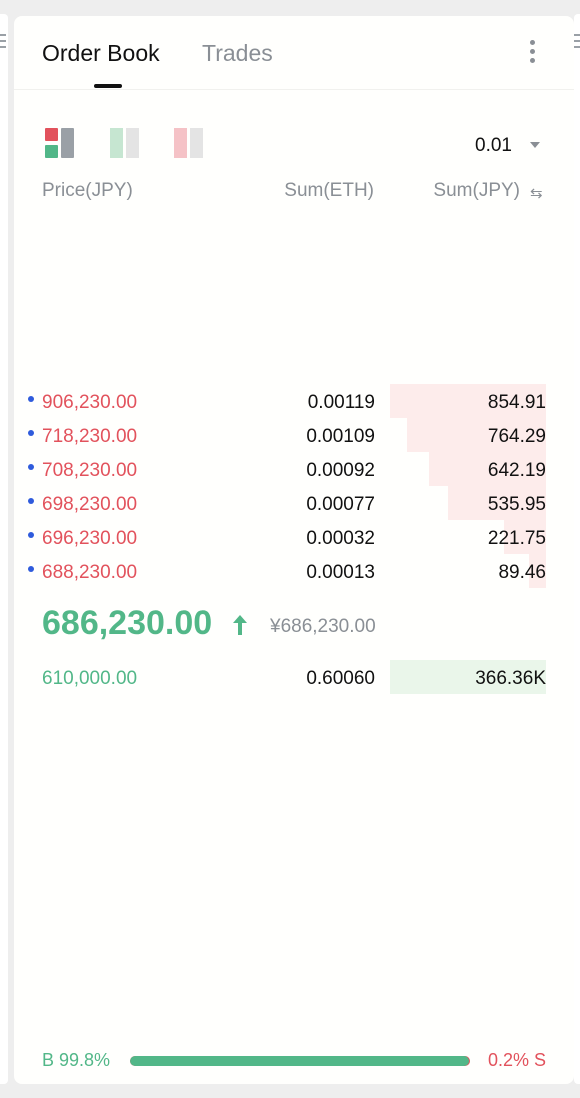  I want to click on buy-ratio-label: B 99.8%, so click(76, 1060).